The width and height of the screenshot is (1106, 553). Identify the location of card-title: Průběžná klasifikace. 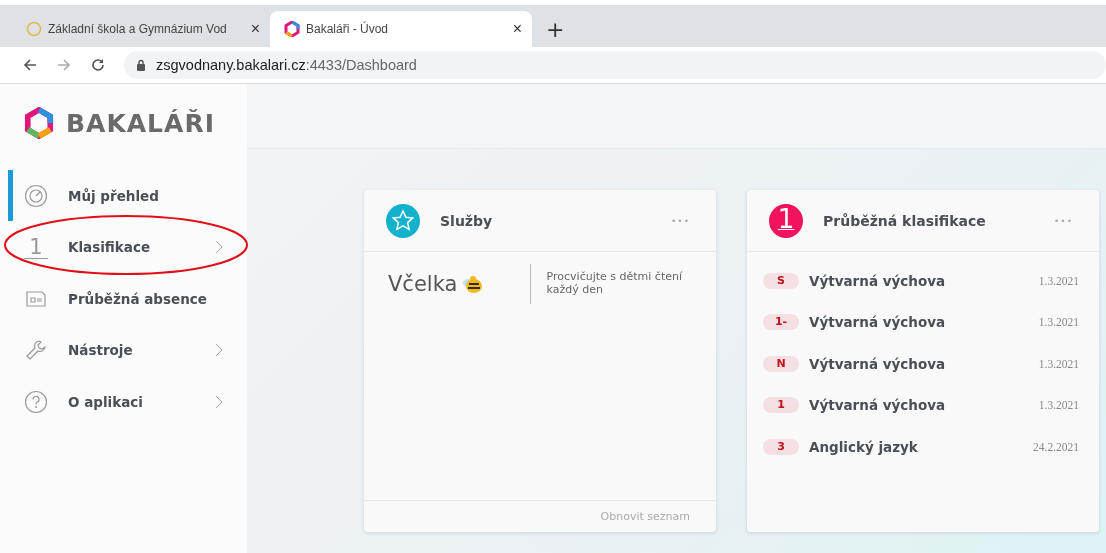
(905, 220).